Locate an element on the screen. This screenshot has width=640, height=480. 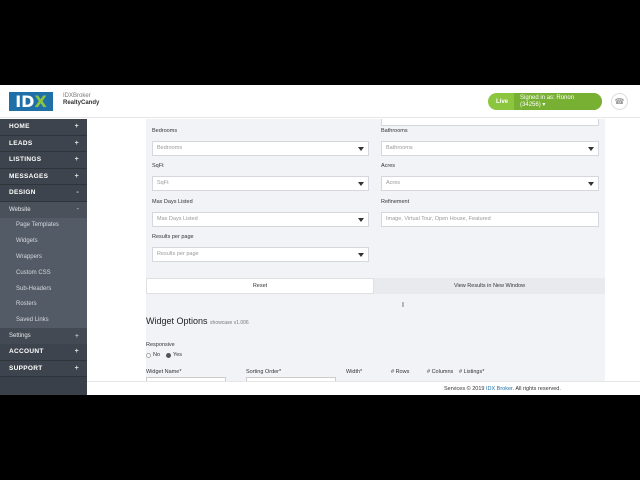
brand-subtitle: IDXBroker RealtyCandy is located at coordinates (81, 100).